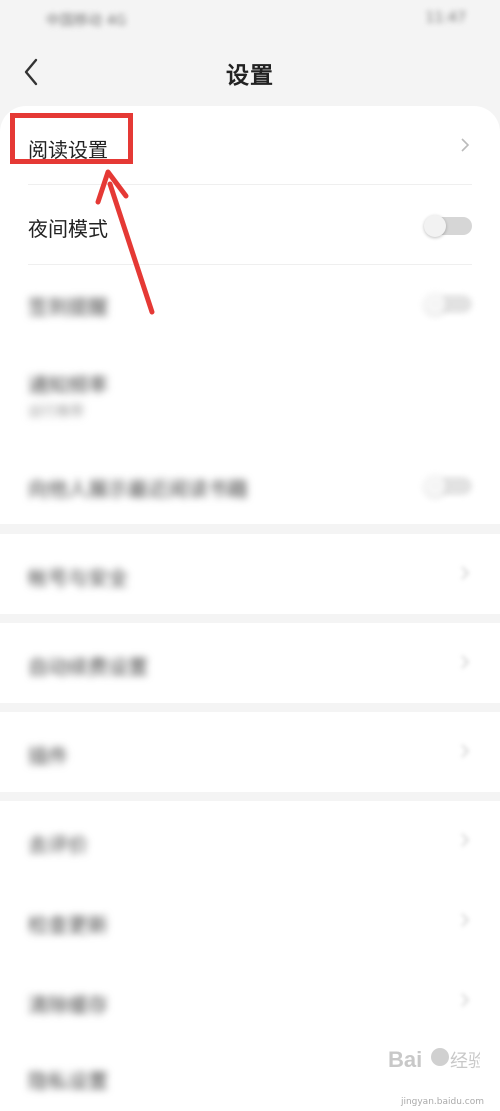 The height and width of the screenshot is (1111, 500). Describe the element at coordinates (68, 925) in the screenshot. I see `row-label: 检查更新` at that location.